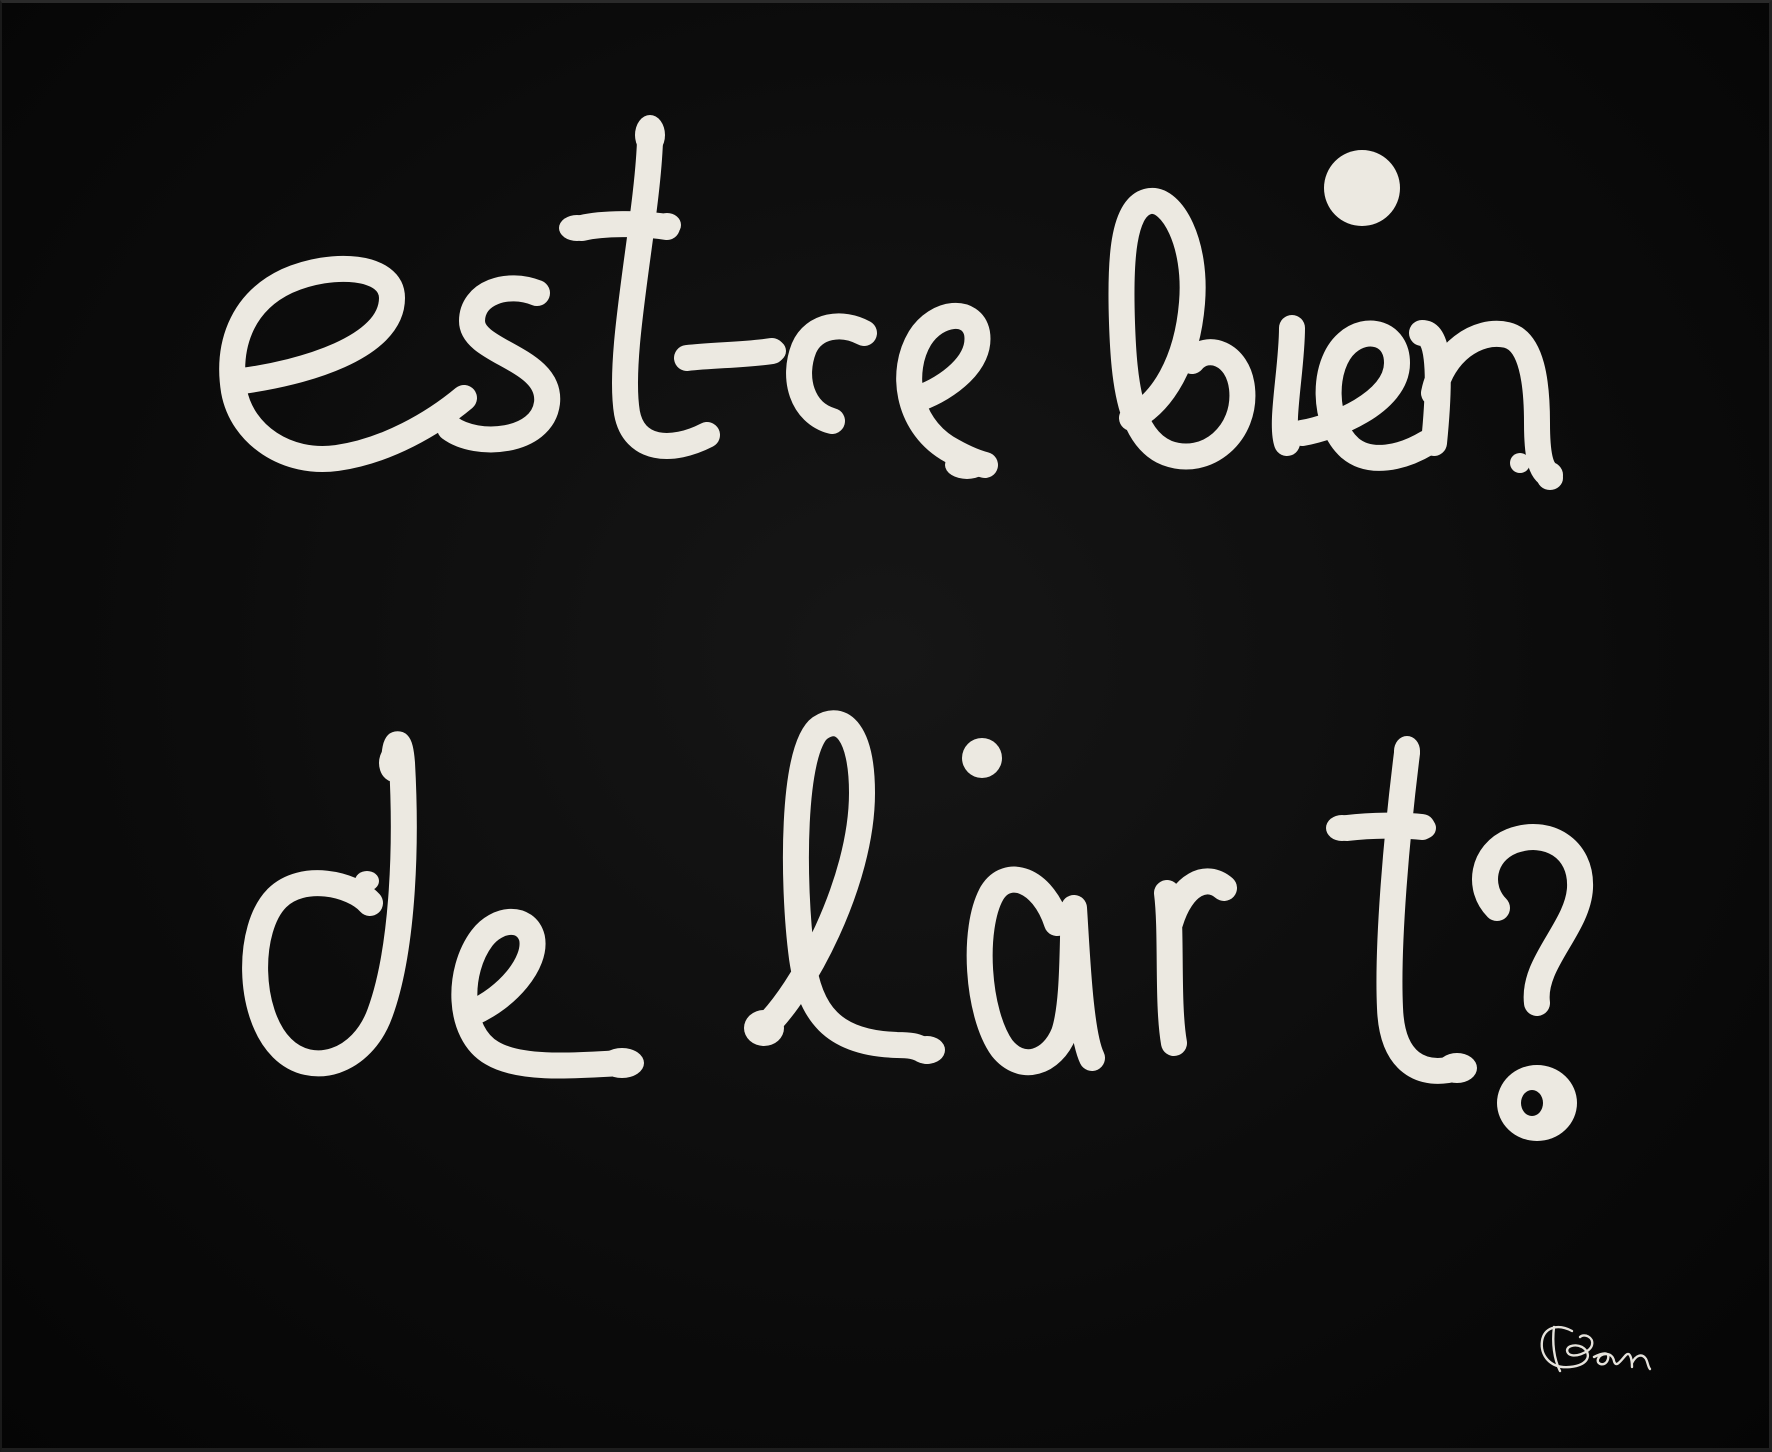  I want to click on glyph-d, so click(329, 904).